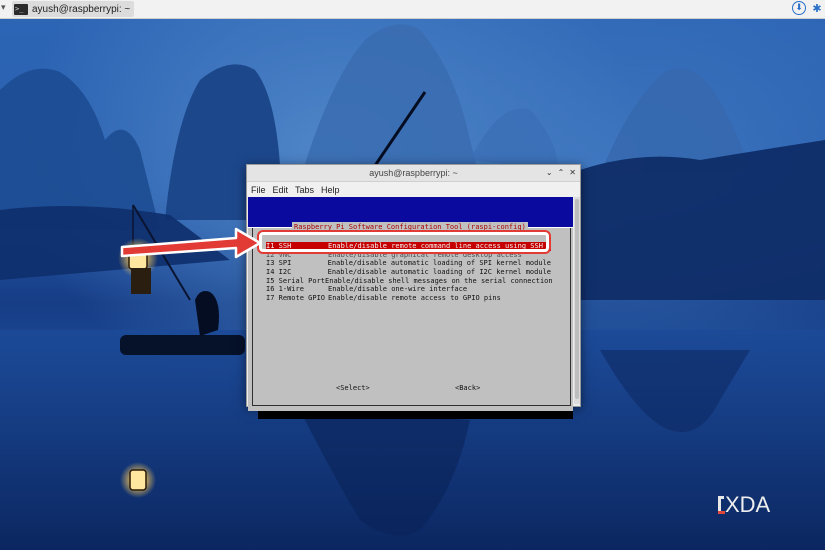 Image resolution: width=825 pixels, height=550 pixels. Describe the element at coordinates (398, 289) in the screenshot. I see `option-description: Enable/disable one-wire interface` at that location.